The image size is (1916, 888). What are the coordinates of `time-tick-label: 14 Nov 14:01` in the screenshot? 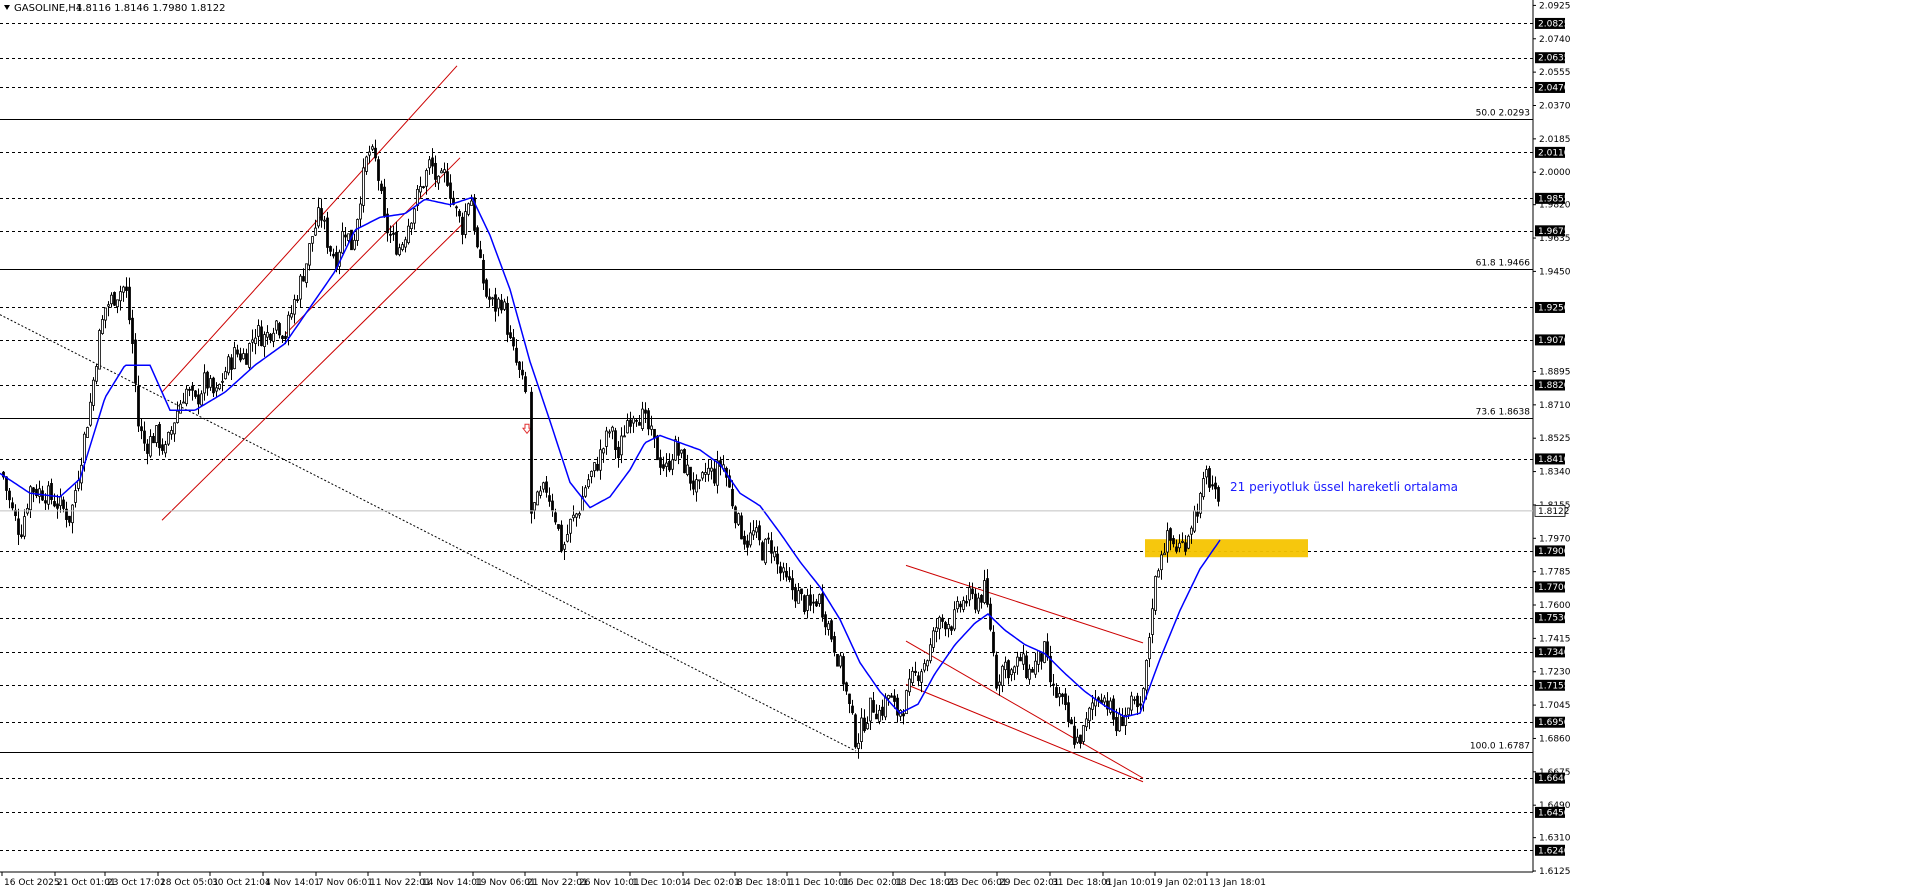 It's located at (452, 883).